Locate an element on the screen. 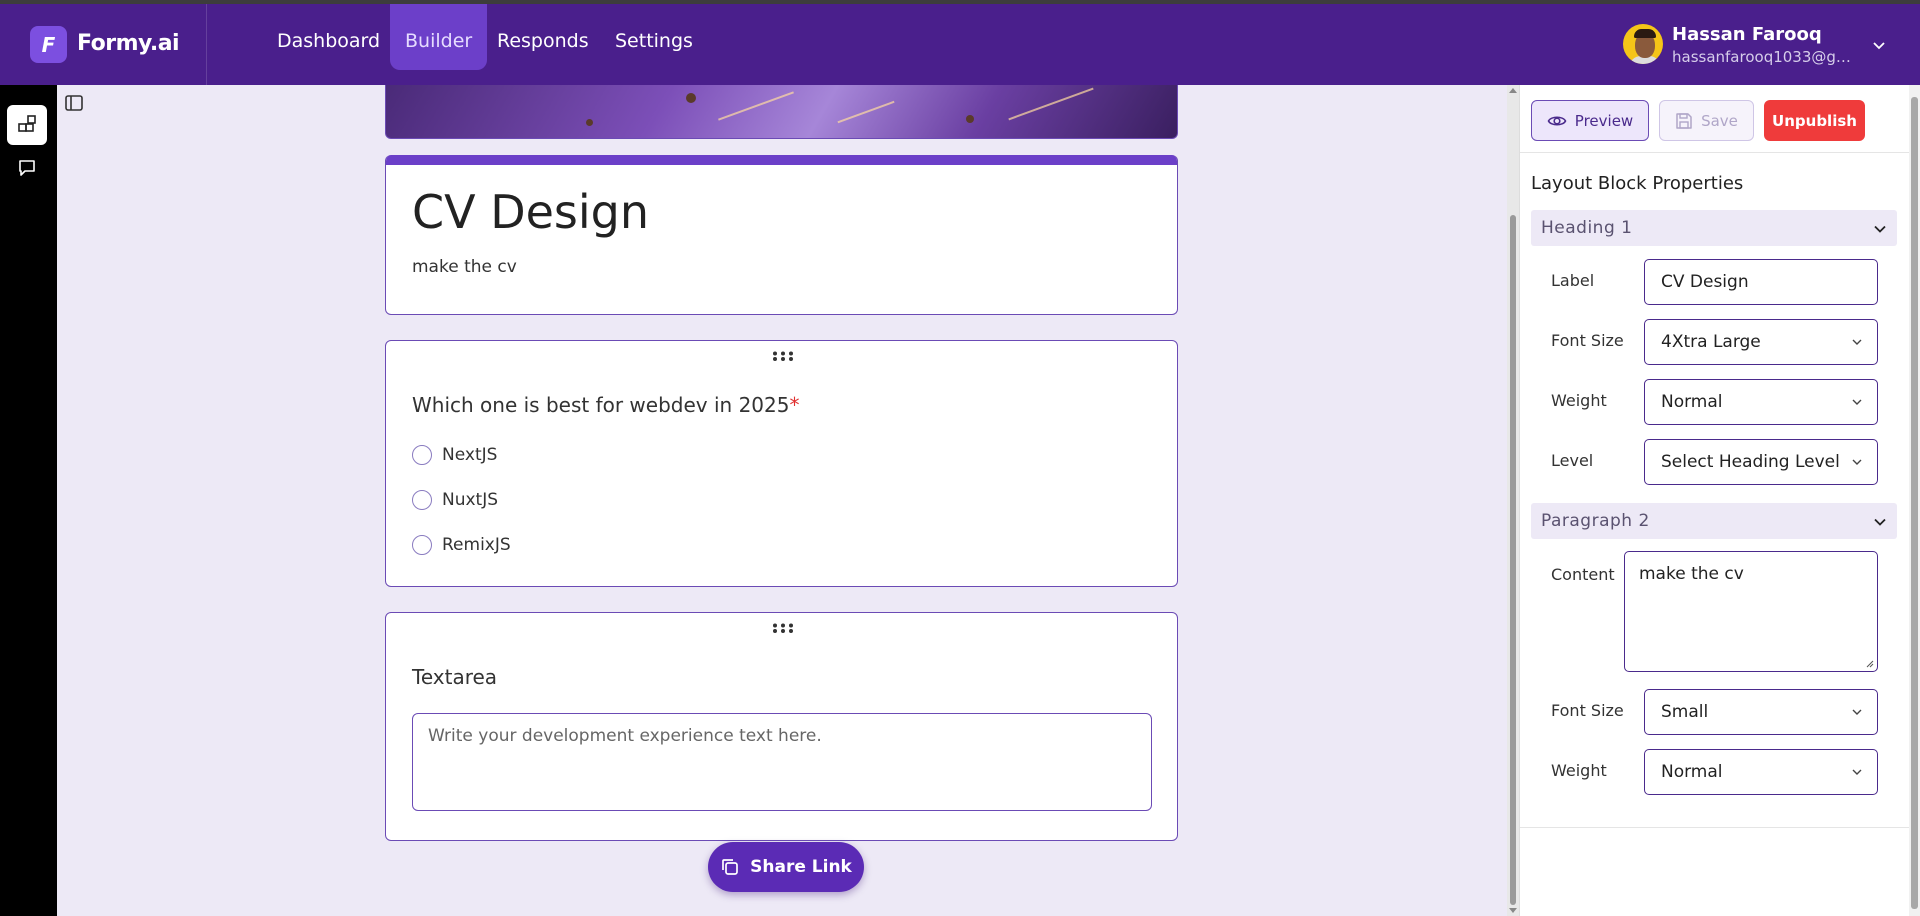 This screenshot has height=916, width=1920. form-title-card: CV Design make the cv is located at coordinates (781, 235).